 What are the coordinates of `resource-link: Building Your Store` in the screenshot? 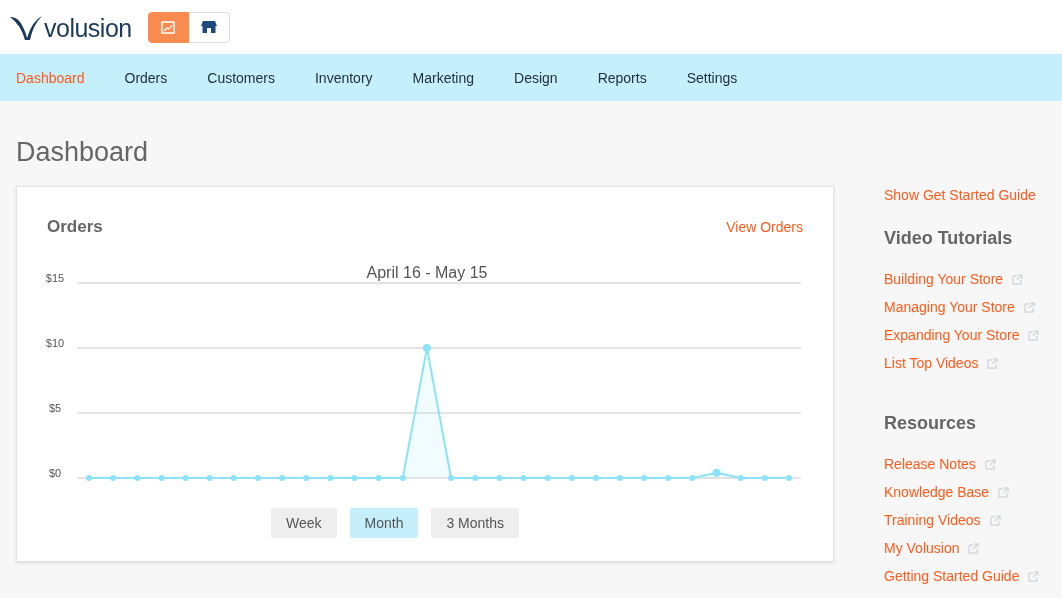 It's located at (944, 279).